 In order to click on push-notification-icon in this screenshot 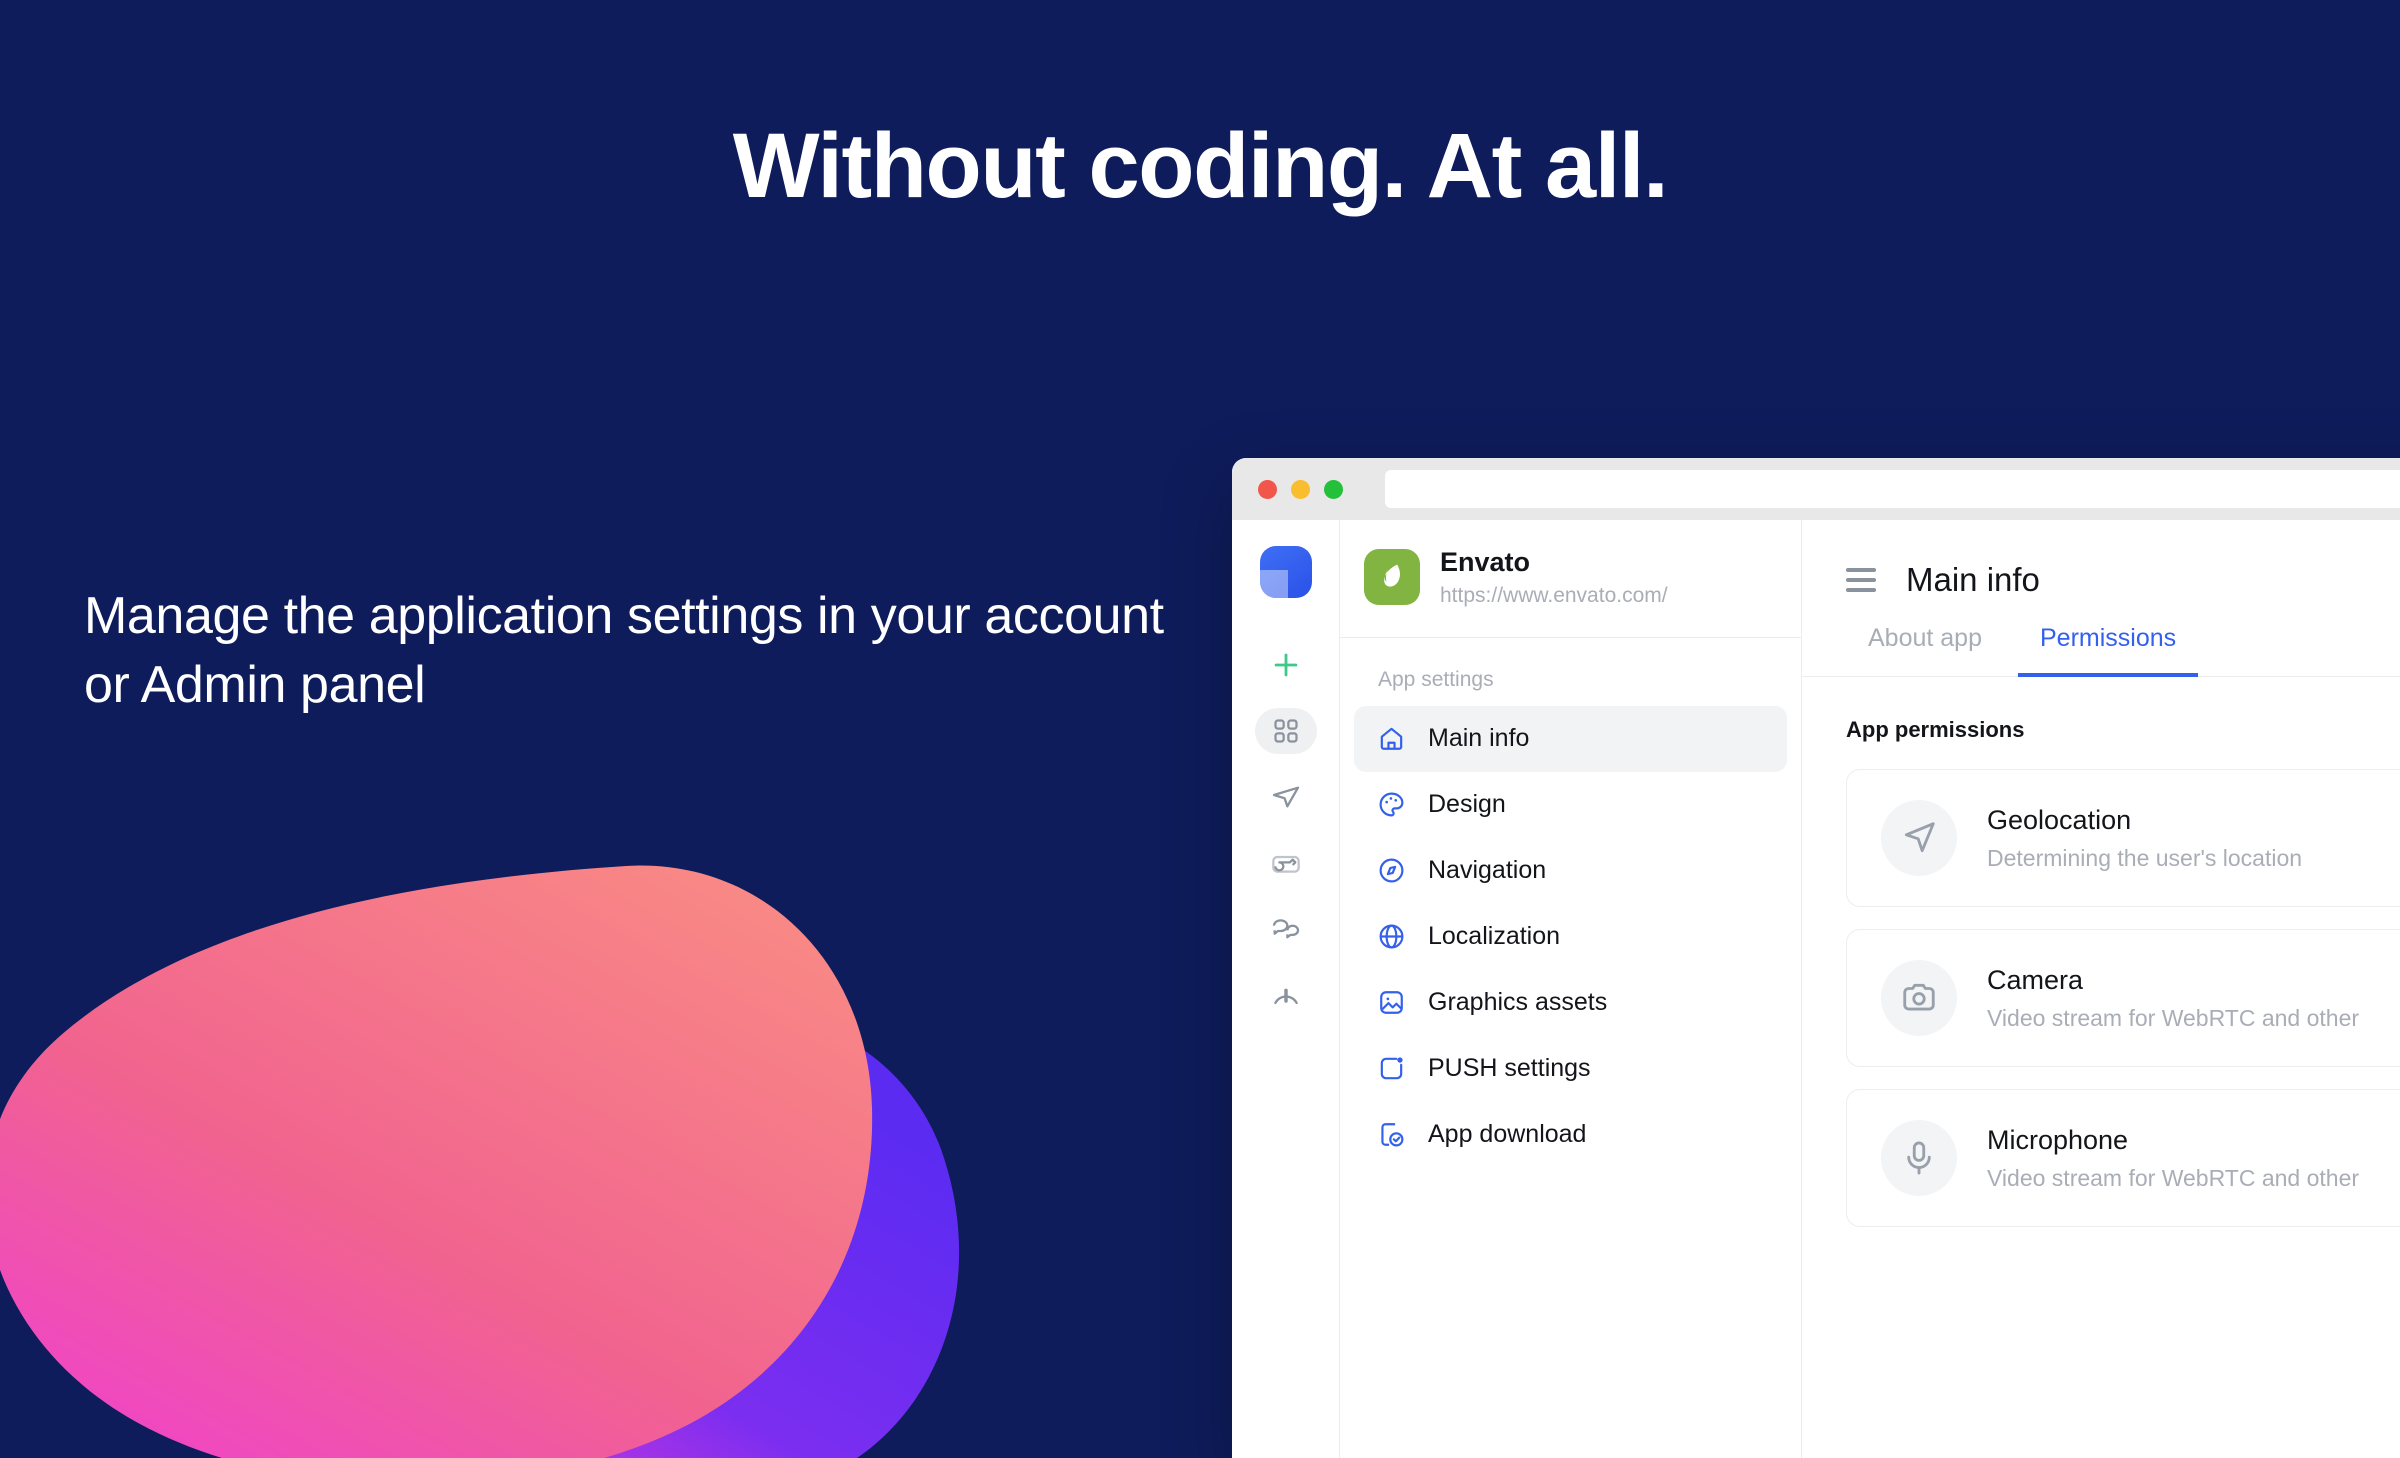, I will do `click(1391, 1069)`.